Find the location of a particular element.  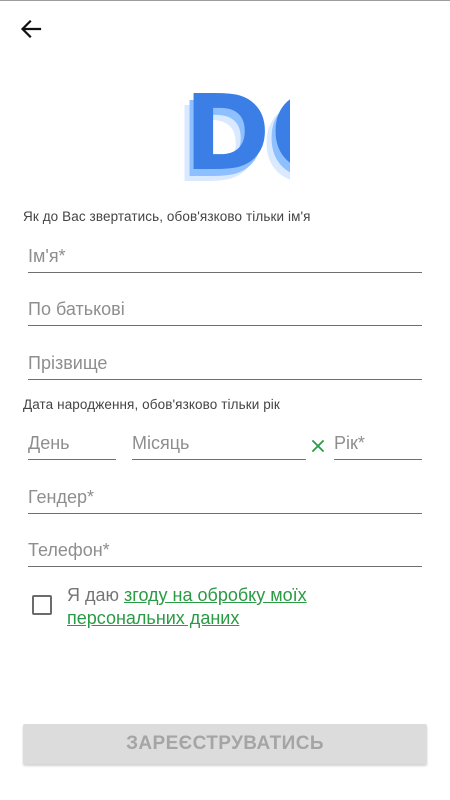

clear-month-button is located at coordinates (318, 446).